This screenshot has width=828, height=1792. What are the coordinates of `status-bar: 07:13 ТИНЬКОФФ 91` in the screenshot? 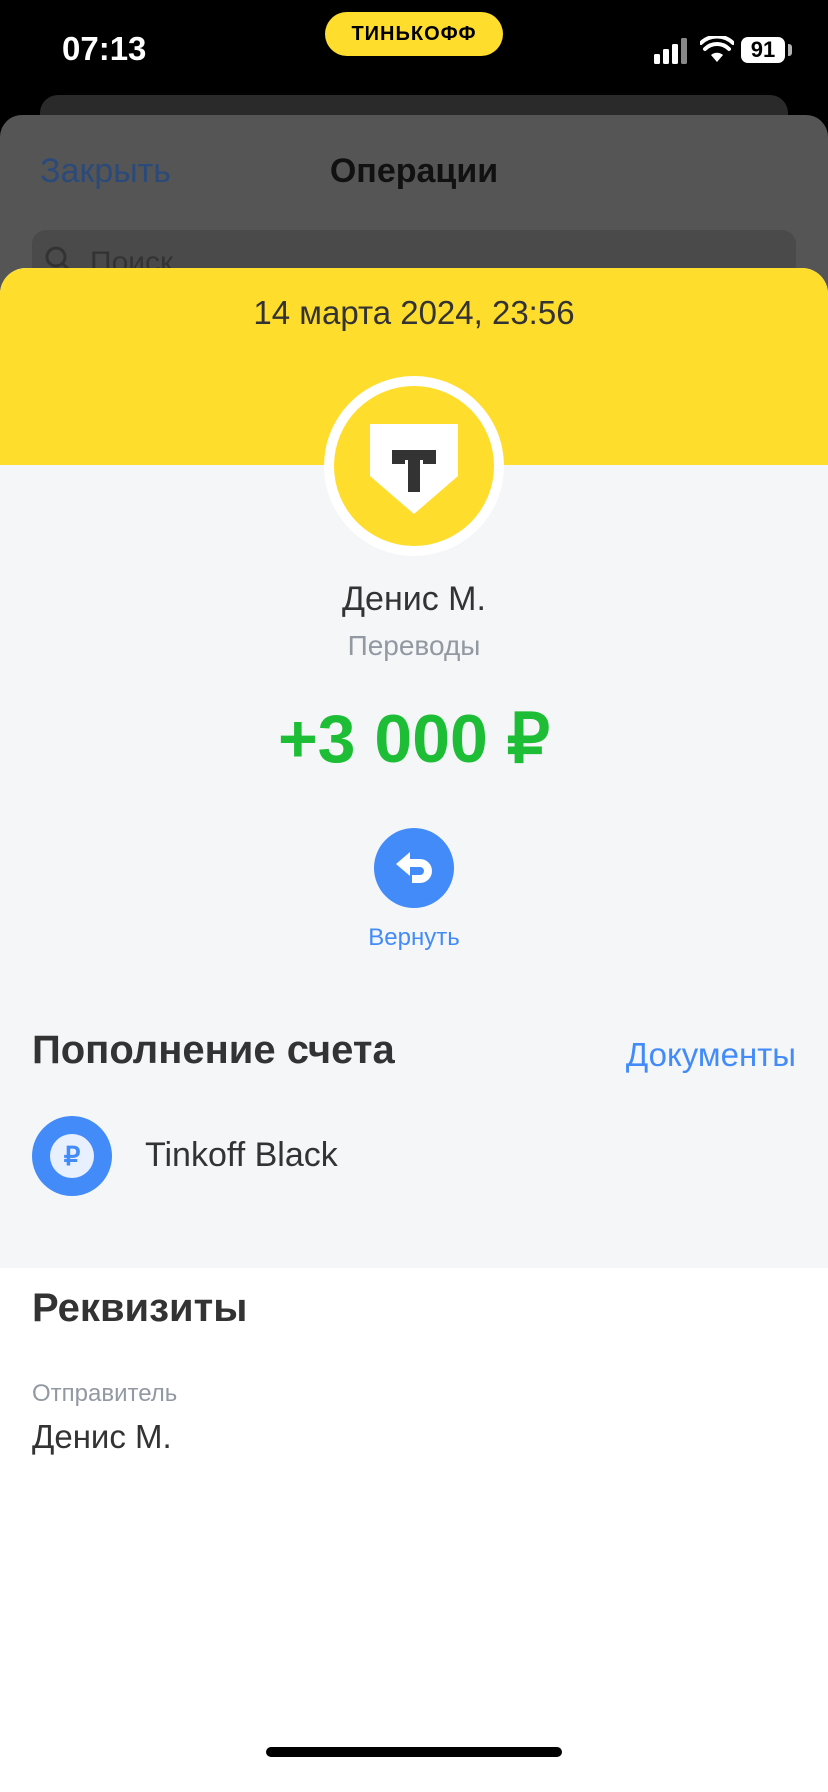 It's located at (414, 55).